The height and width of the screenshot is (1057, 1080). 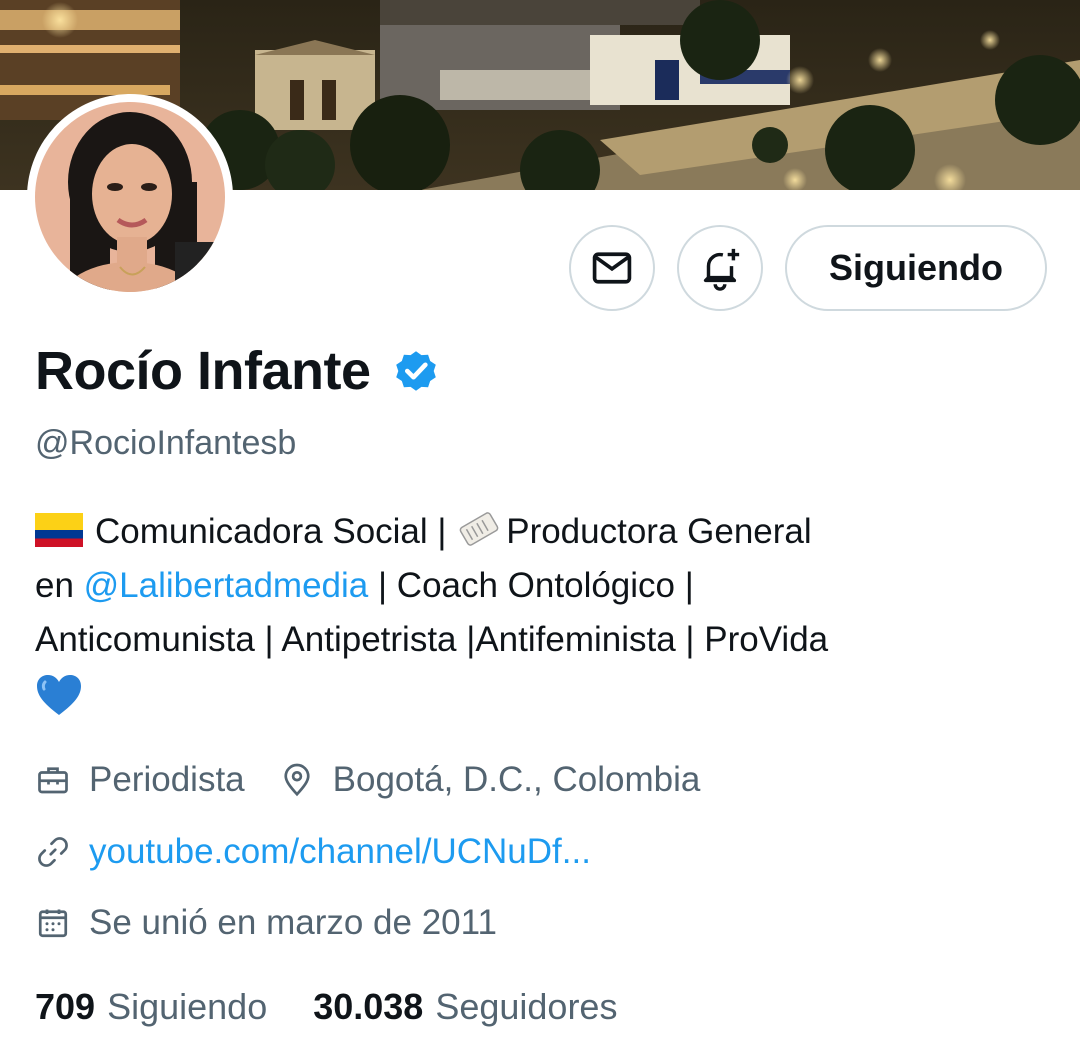 I want to click on follow-stats: 709 Siguiendo 30.038 Seguidores, so click(x=326, y=1007).